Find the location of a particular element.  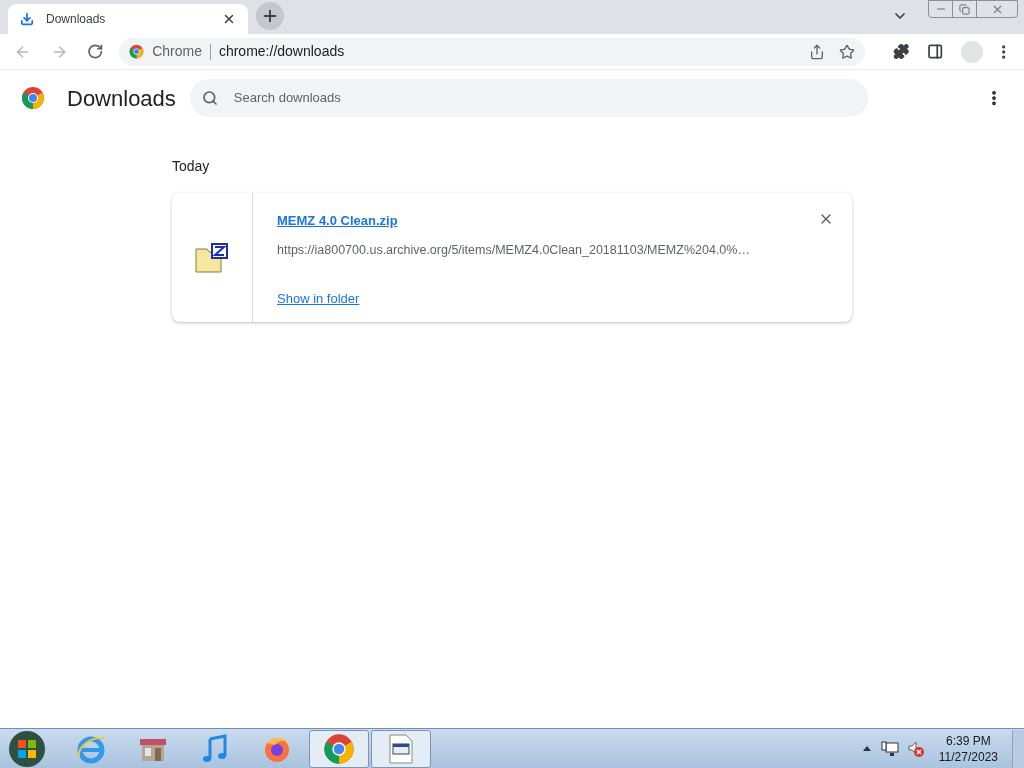

plus-icon is located at coordinates (270, 16).